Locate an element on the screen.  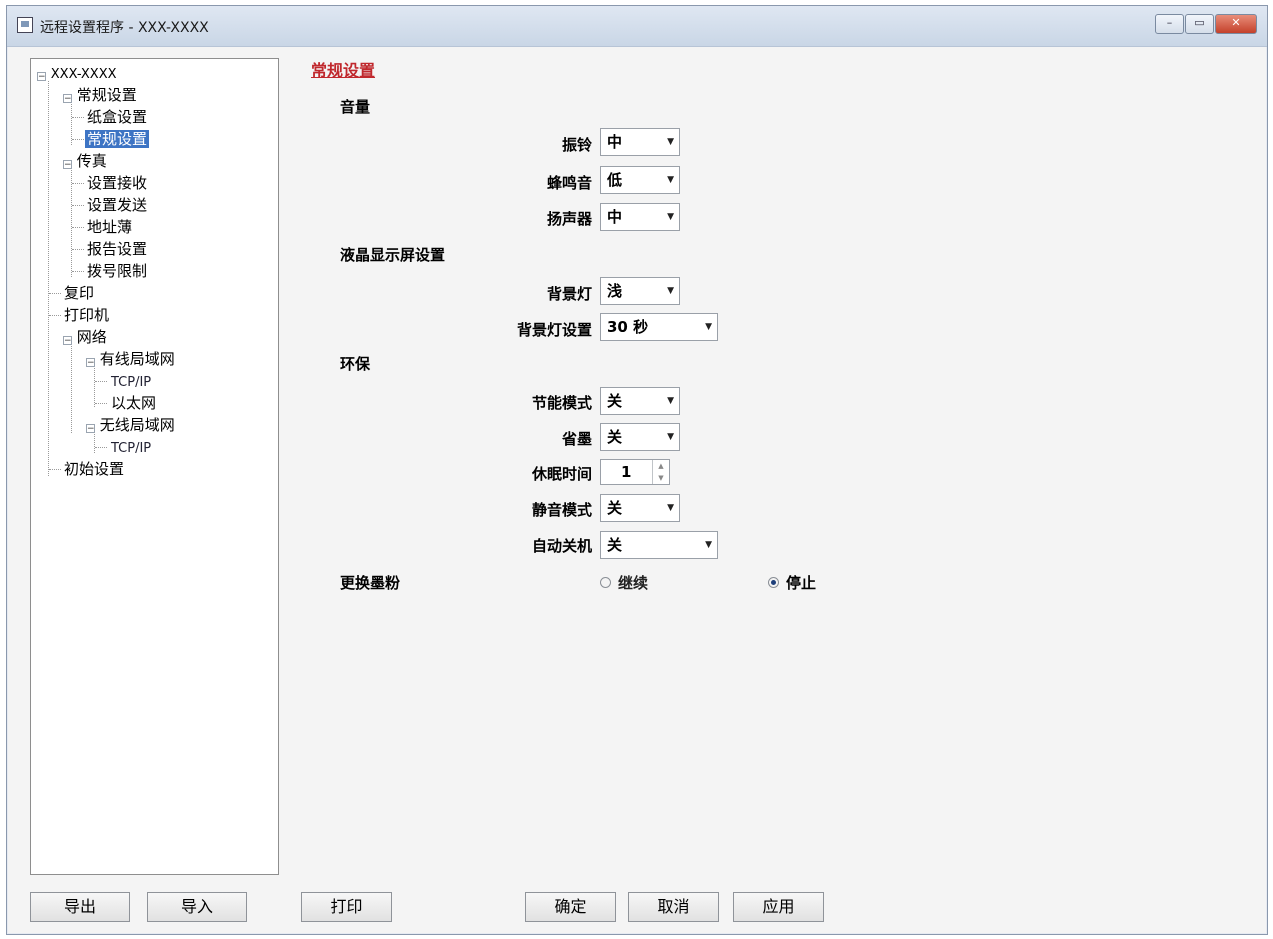
toner-save-select: 关 ▼ is located at coordinates (640, 437).